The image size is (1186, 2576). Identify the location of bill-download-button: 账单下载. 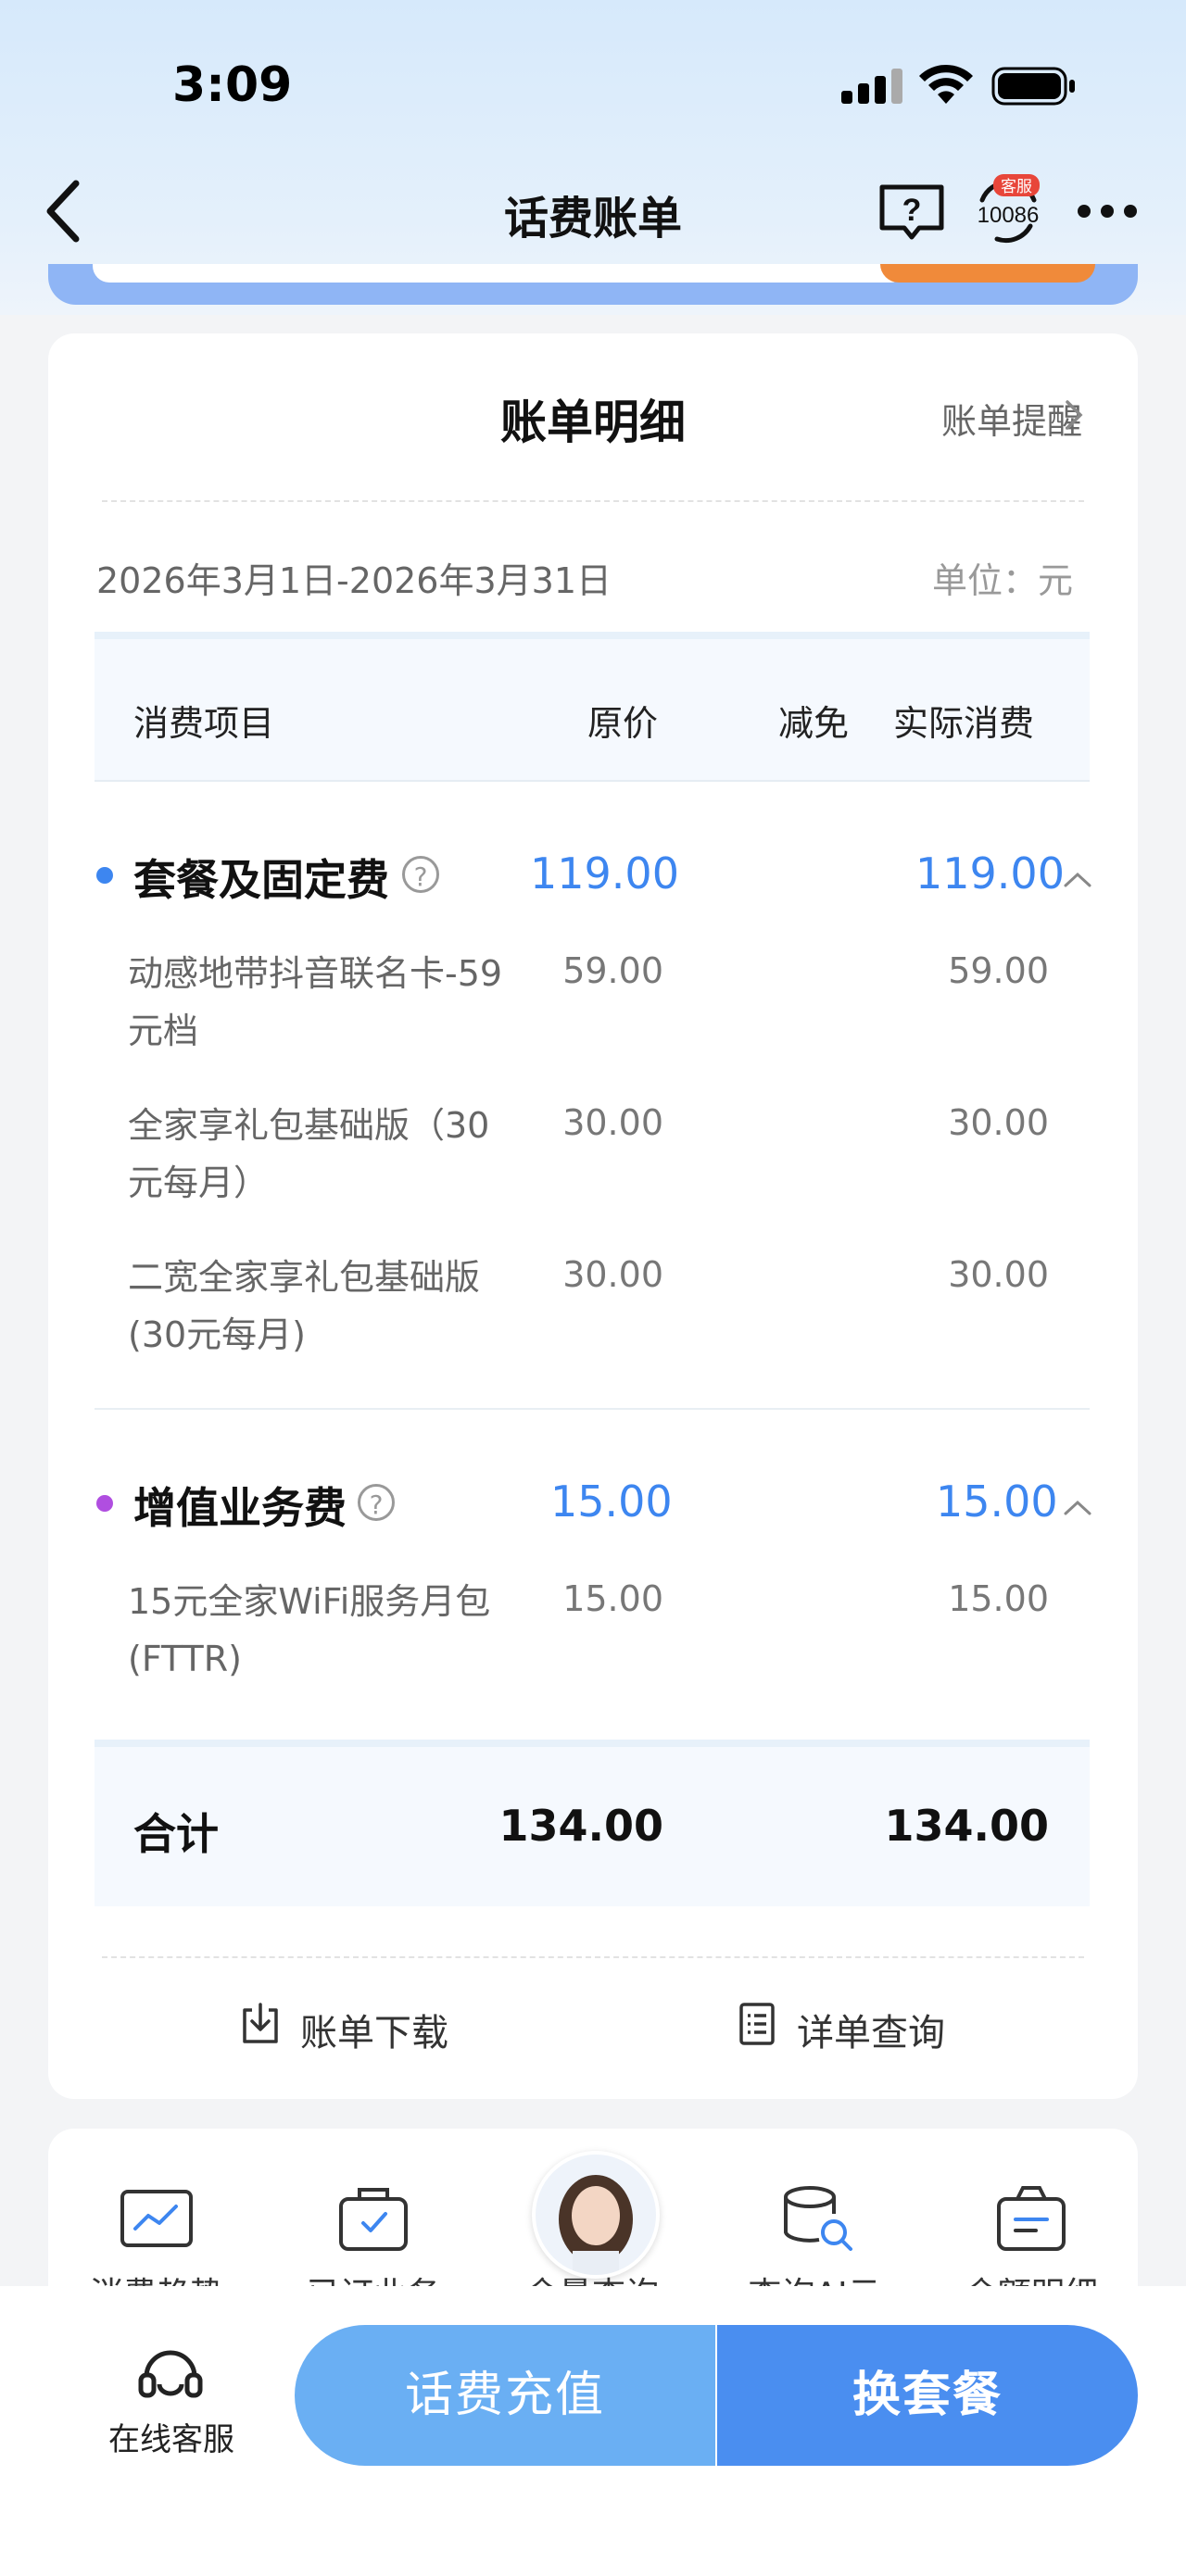
(343, 2029).